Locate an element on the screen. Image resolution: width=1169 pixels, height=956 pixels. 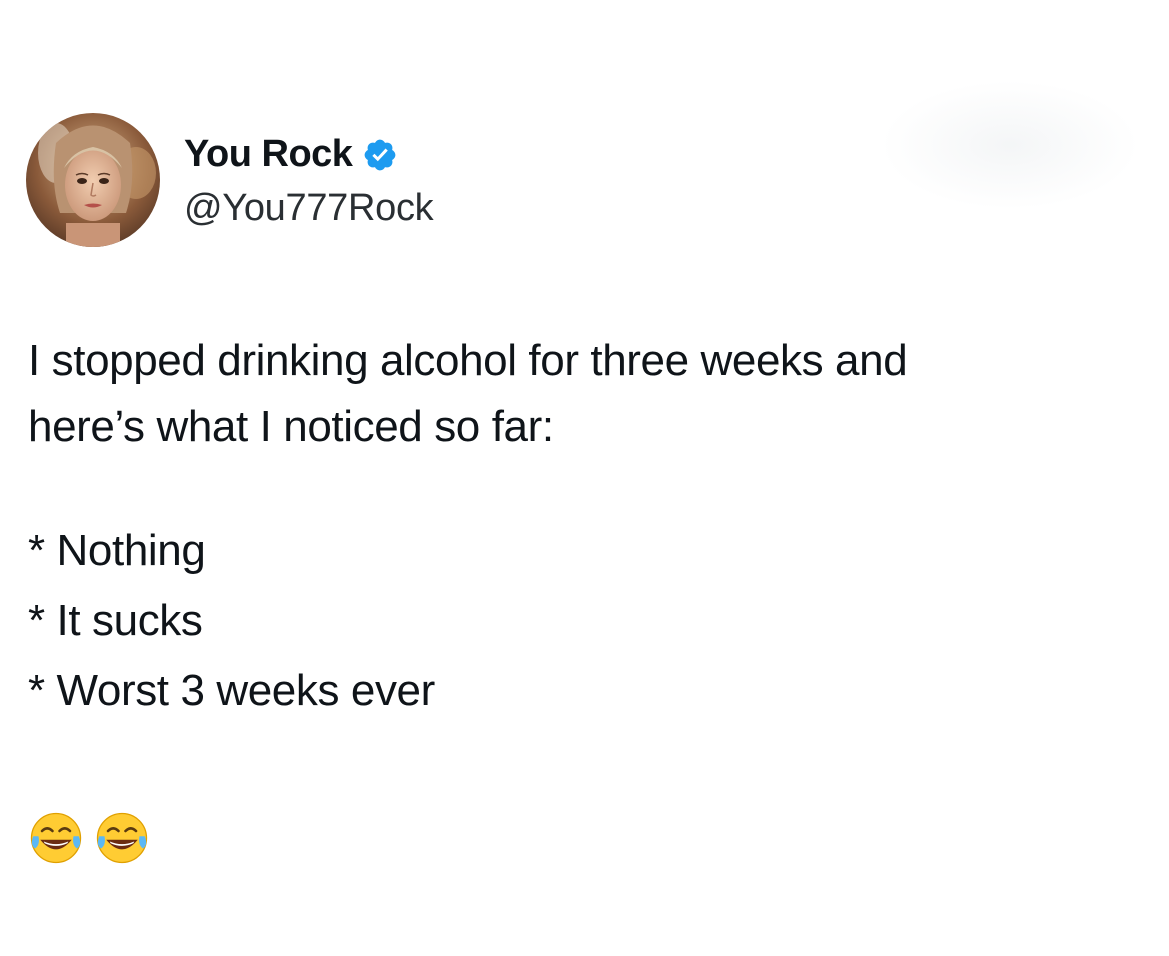
screen-glare is located at coordinates (1010, 145).